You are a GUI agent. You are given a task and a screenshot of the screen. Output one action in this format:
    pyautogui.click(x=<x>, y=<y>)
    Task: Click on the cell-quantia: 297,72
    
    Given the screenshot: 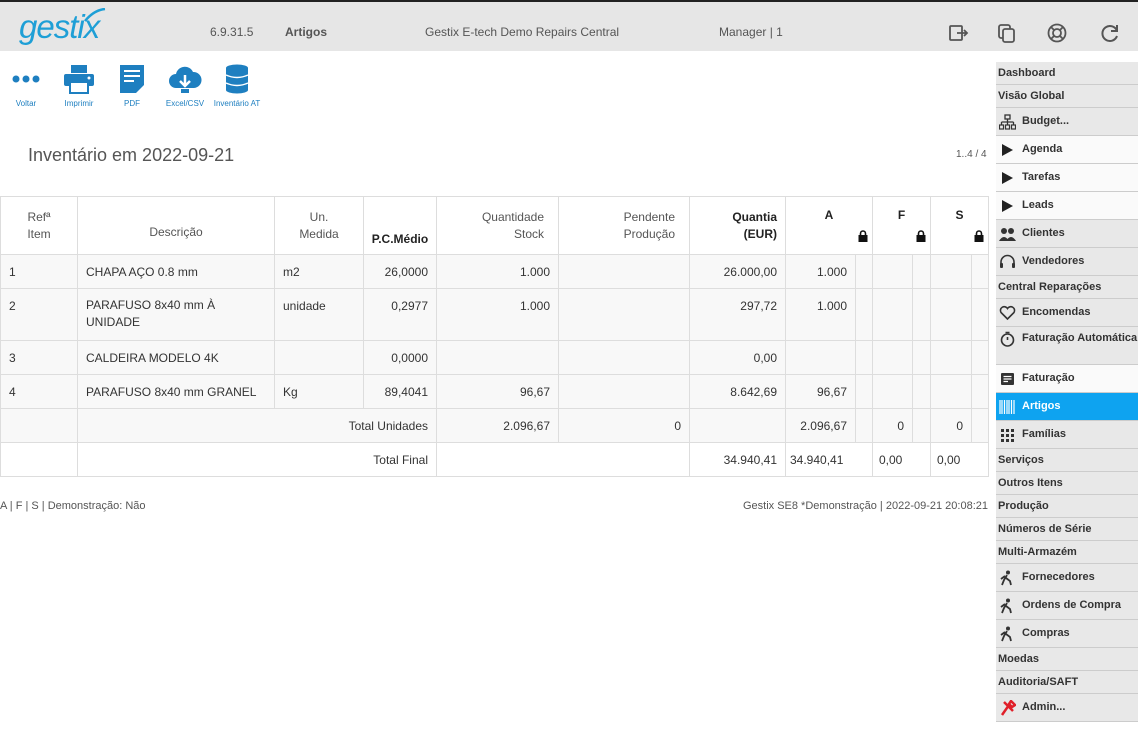 What is the action you would take?
    pyautogui.click(x=737, y=314)
    